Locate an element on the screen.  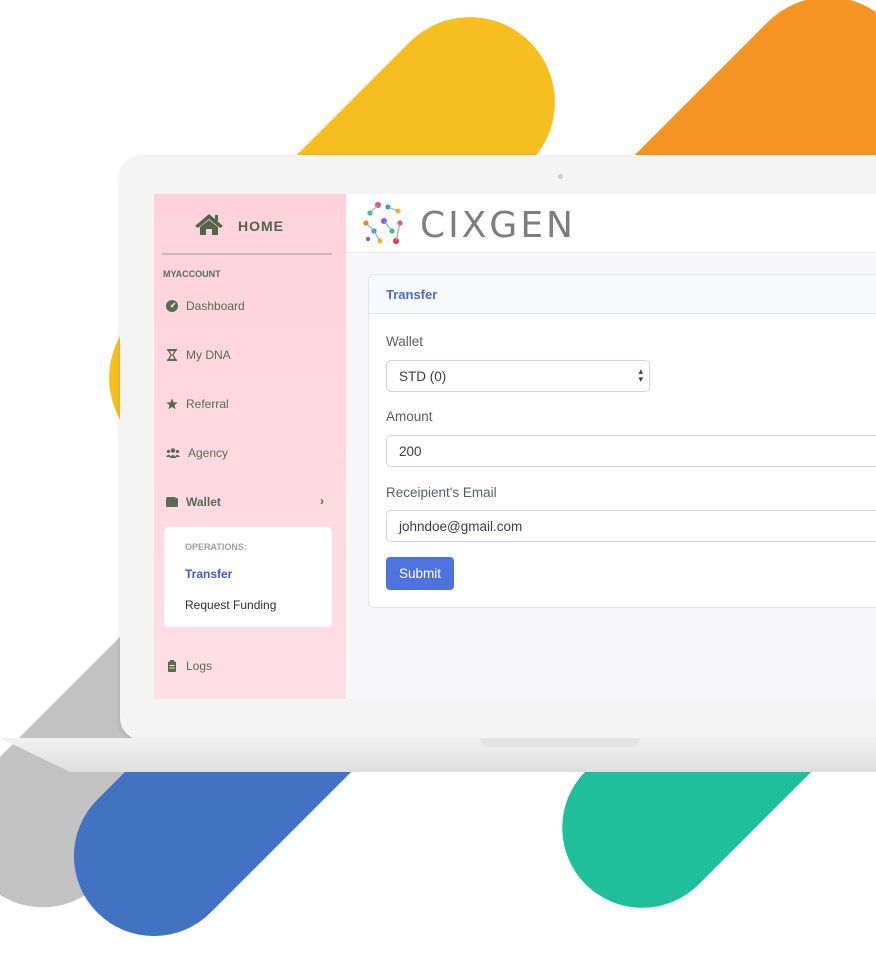
email-input: johndoe@gmail.com is located at coordinates (631, 526).